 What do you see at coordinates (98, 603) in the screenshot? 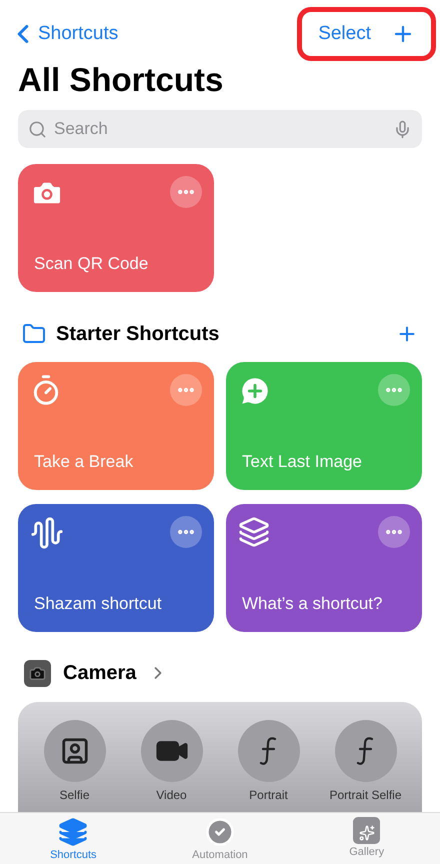
I see `shortcut-name: Shazam shortcut` at bounding box center [98, 603].